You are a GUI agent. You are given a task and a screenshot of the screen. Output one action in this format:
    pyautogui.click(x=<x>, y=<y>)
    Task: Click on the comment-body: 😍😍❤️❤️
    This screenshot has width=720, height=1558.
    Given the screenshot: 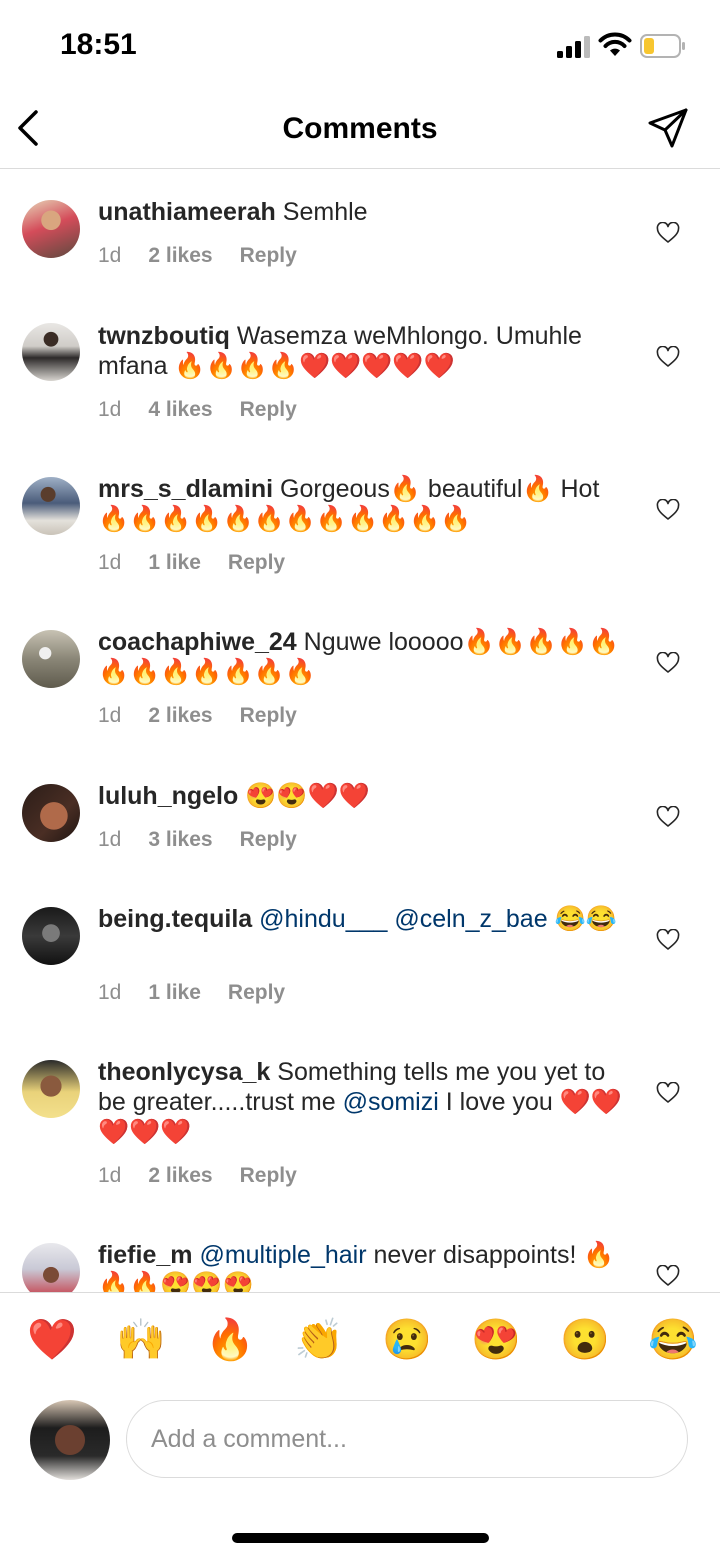 What is the action you would take?
    pyautogui.click(x=307, y=796)
    